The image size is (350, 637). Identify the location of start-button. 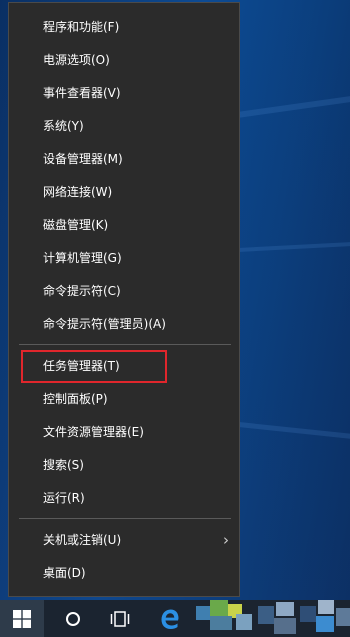
(22, 618).